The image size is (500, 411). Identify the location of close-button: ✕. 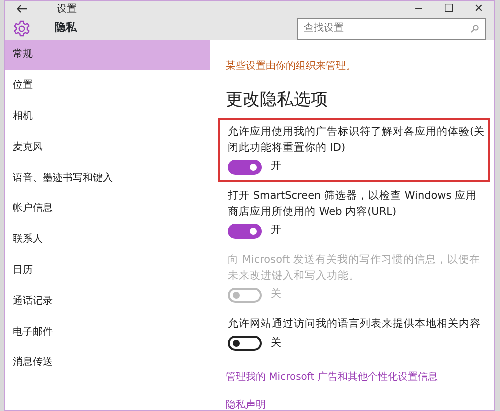
(479, 9).